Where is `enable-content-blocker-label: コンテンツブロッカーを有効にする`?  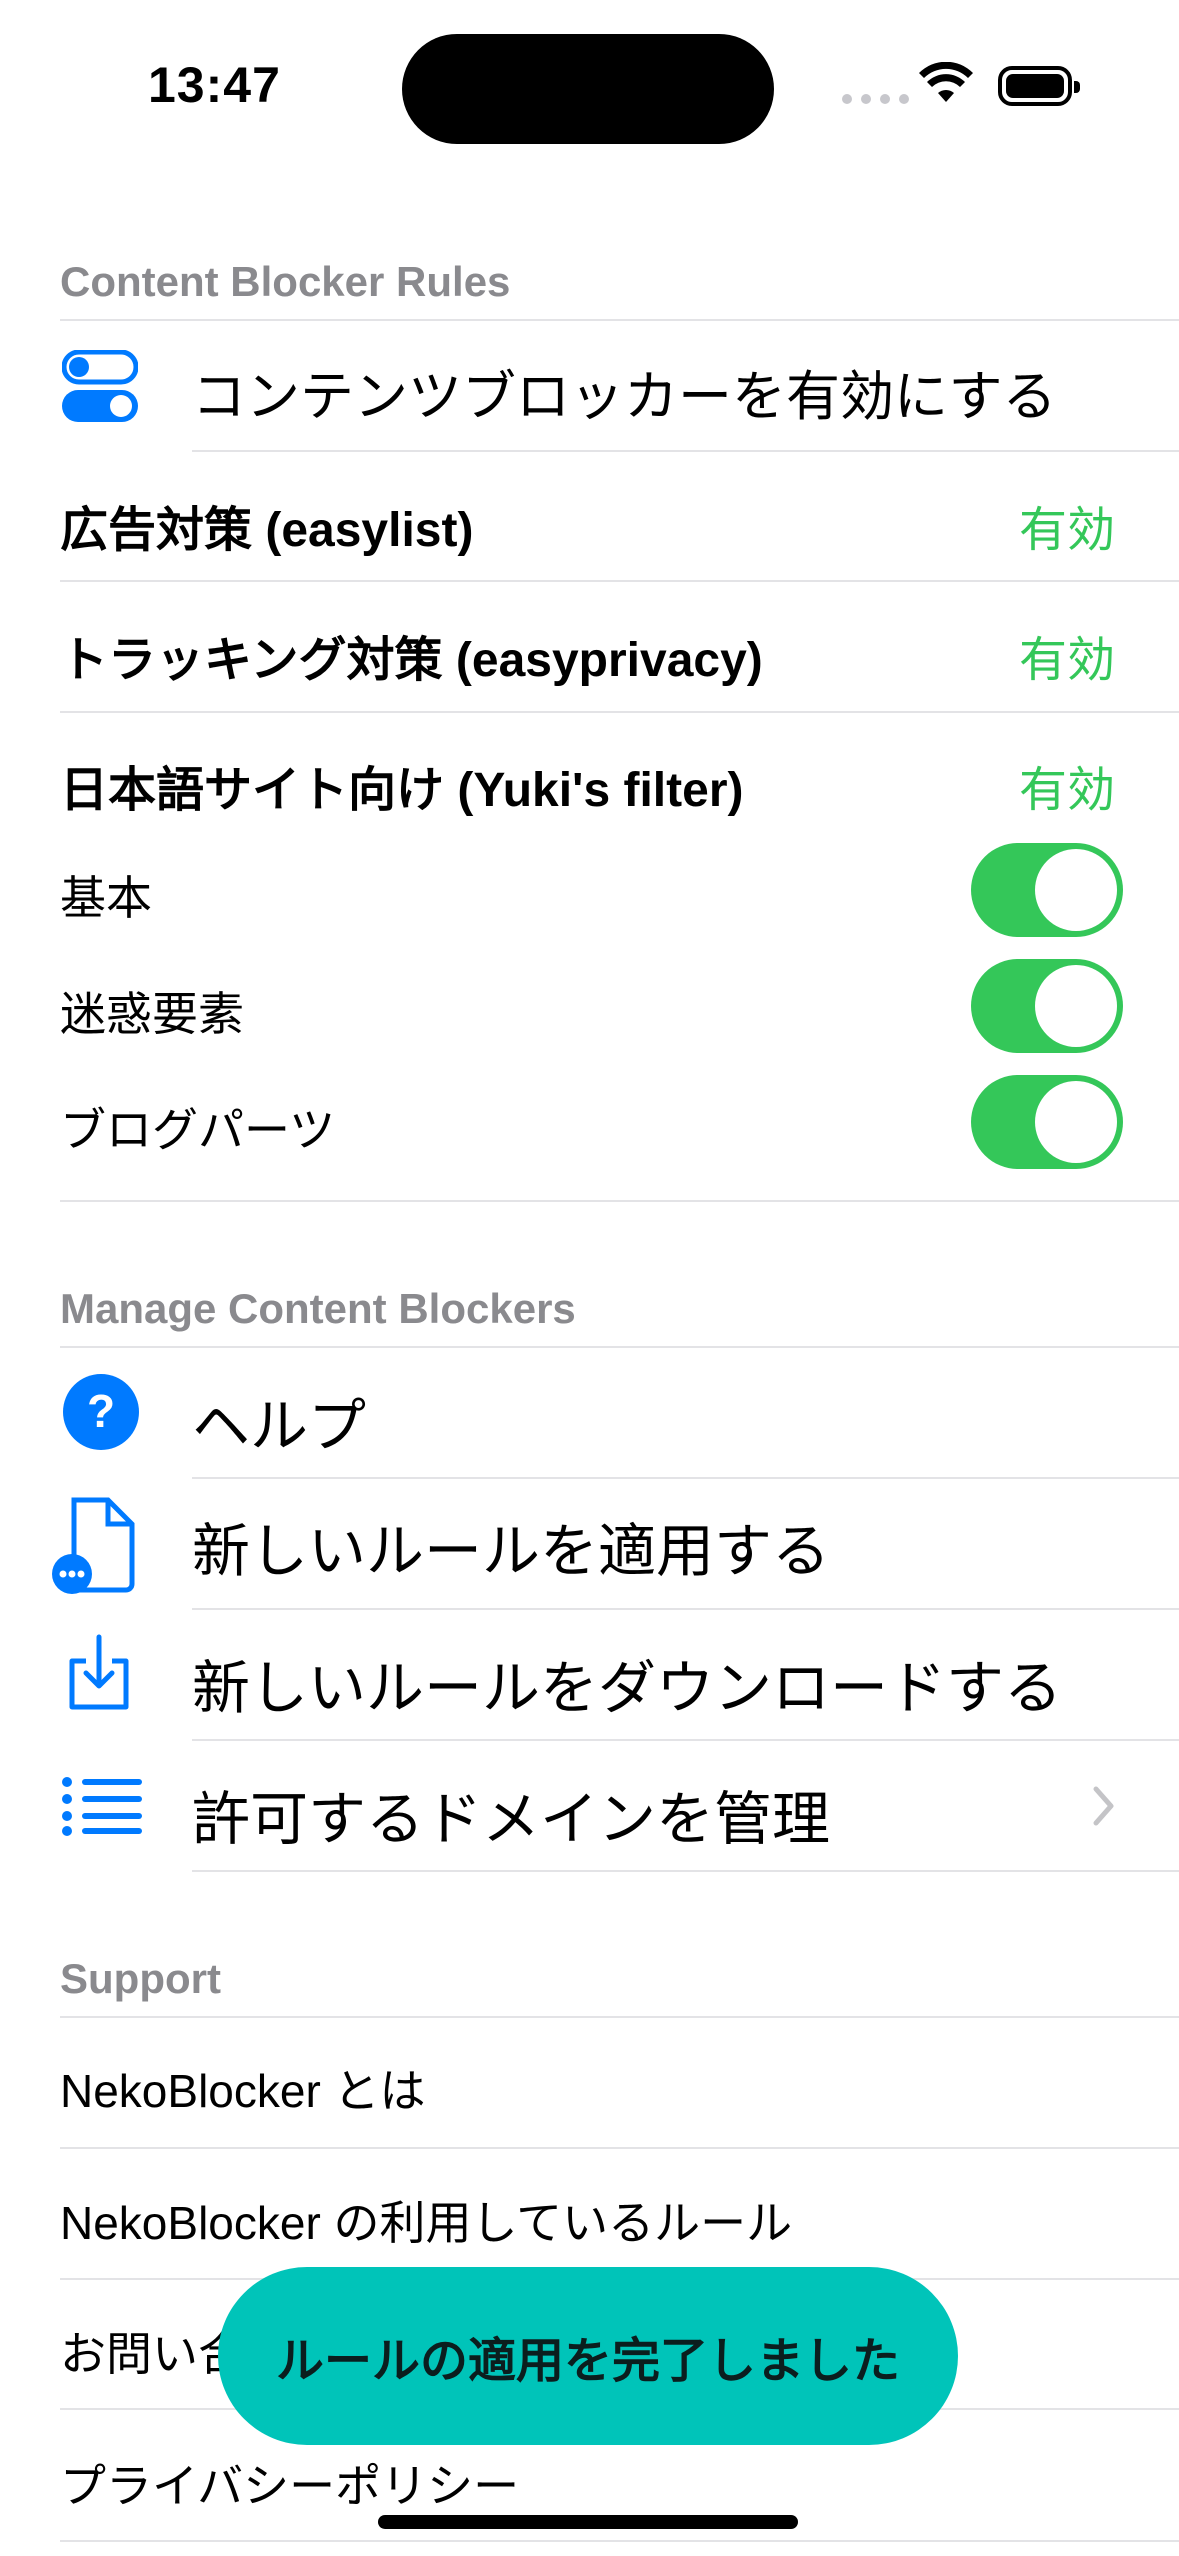
enable-content-blocker-label: コンテンツブロッカーを有効にする is located at coordinates (624, 397).